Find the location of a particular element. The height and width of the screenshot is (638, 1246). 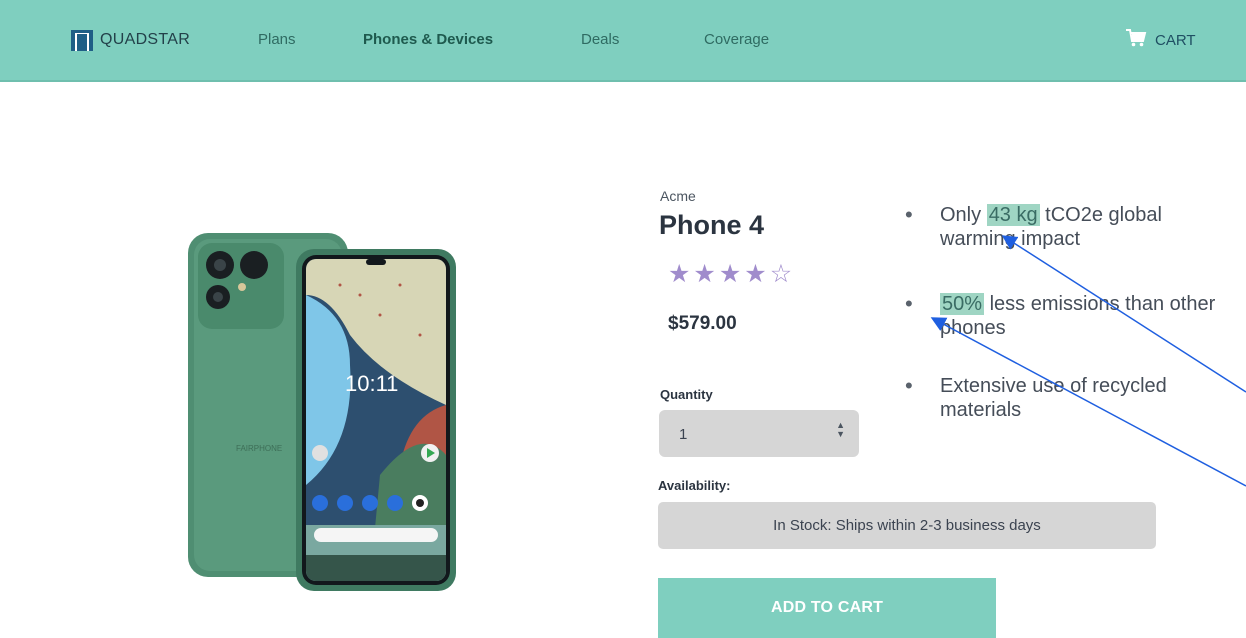

product-title: Phone 4 is located at coordinates (712, 225).